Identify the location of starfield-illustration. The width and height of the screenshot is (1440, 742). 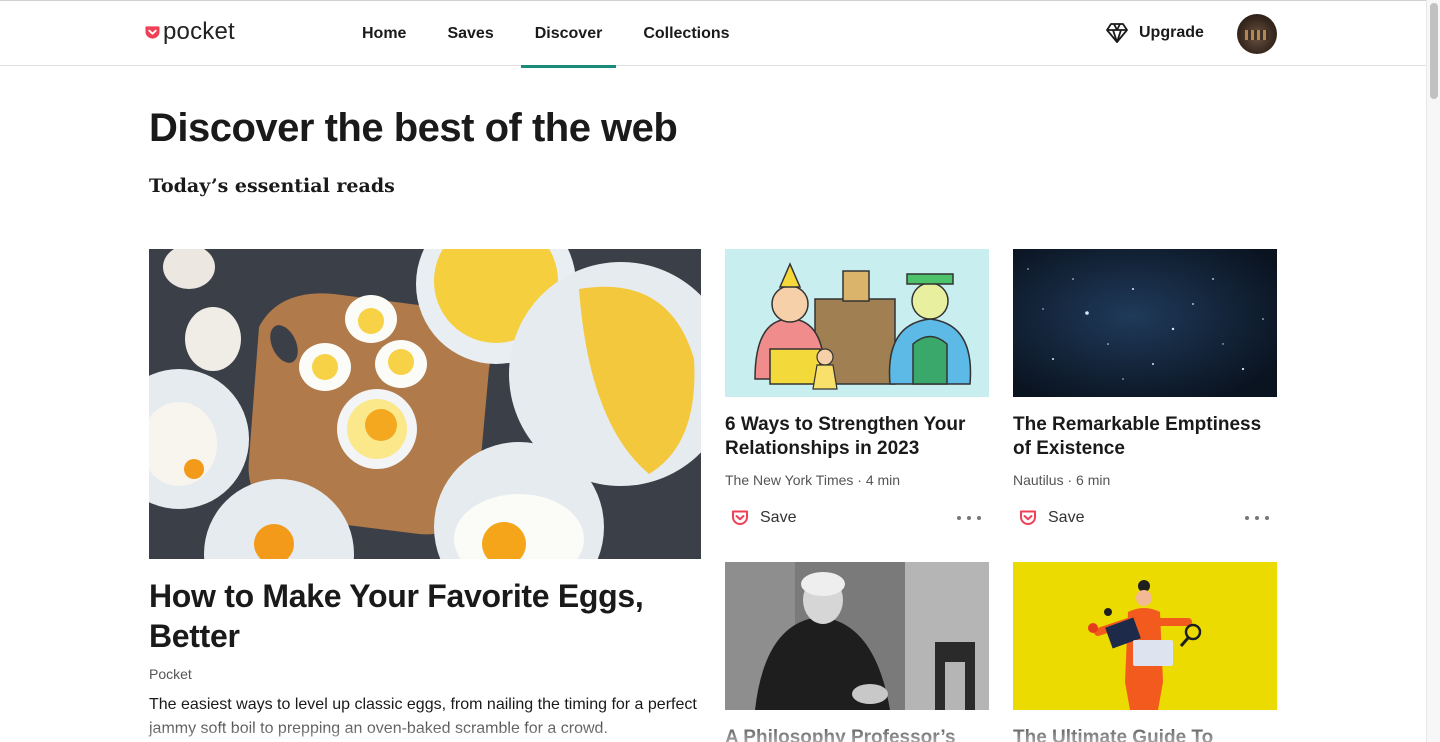
(1145, 323).